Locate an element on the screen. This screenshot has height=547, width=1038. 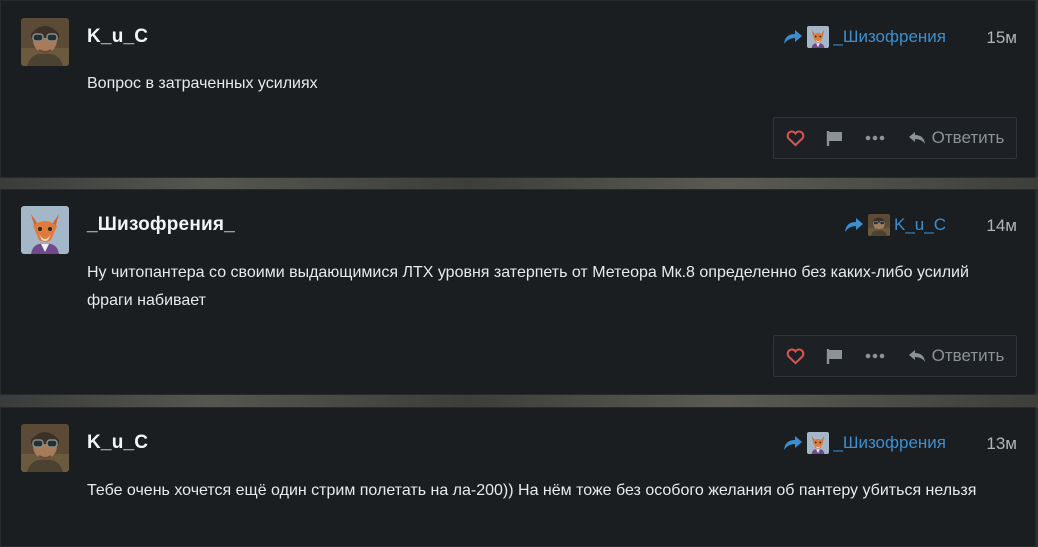
post-text: Вопрос в затраченных усилиях is located at coordinates (202, 83).